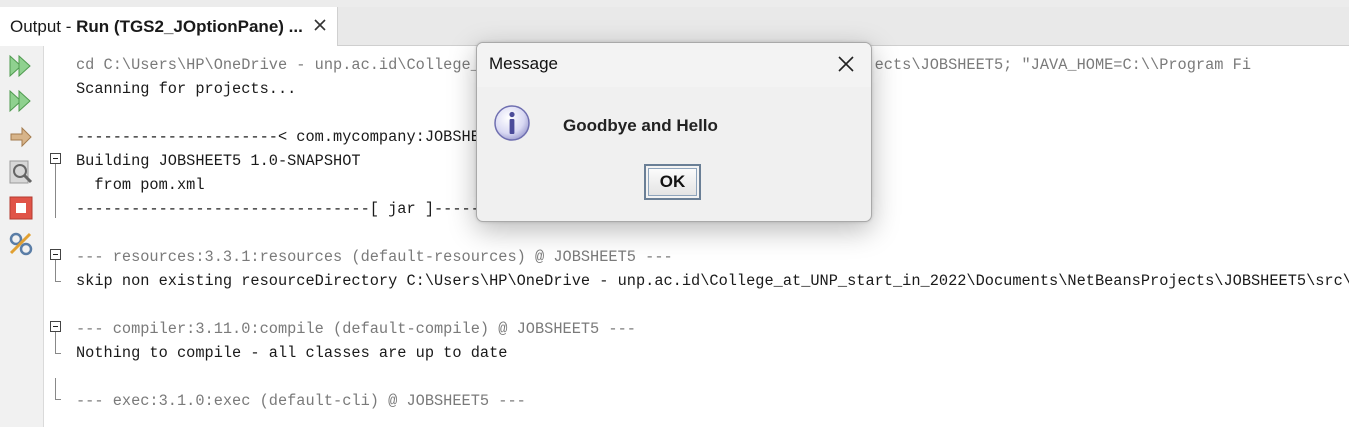 This screenshot has height=427, width=1349. I want to click on output-toolbar, so click(22, 236).